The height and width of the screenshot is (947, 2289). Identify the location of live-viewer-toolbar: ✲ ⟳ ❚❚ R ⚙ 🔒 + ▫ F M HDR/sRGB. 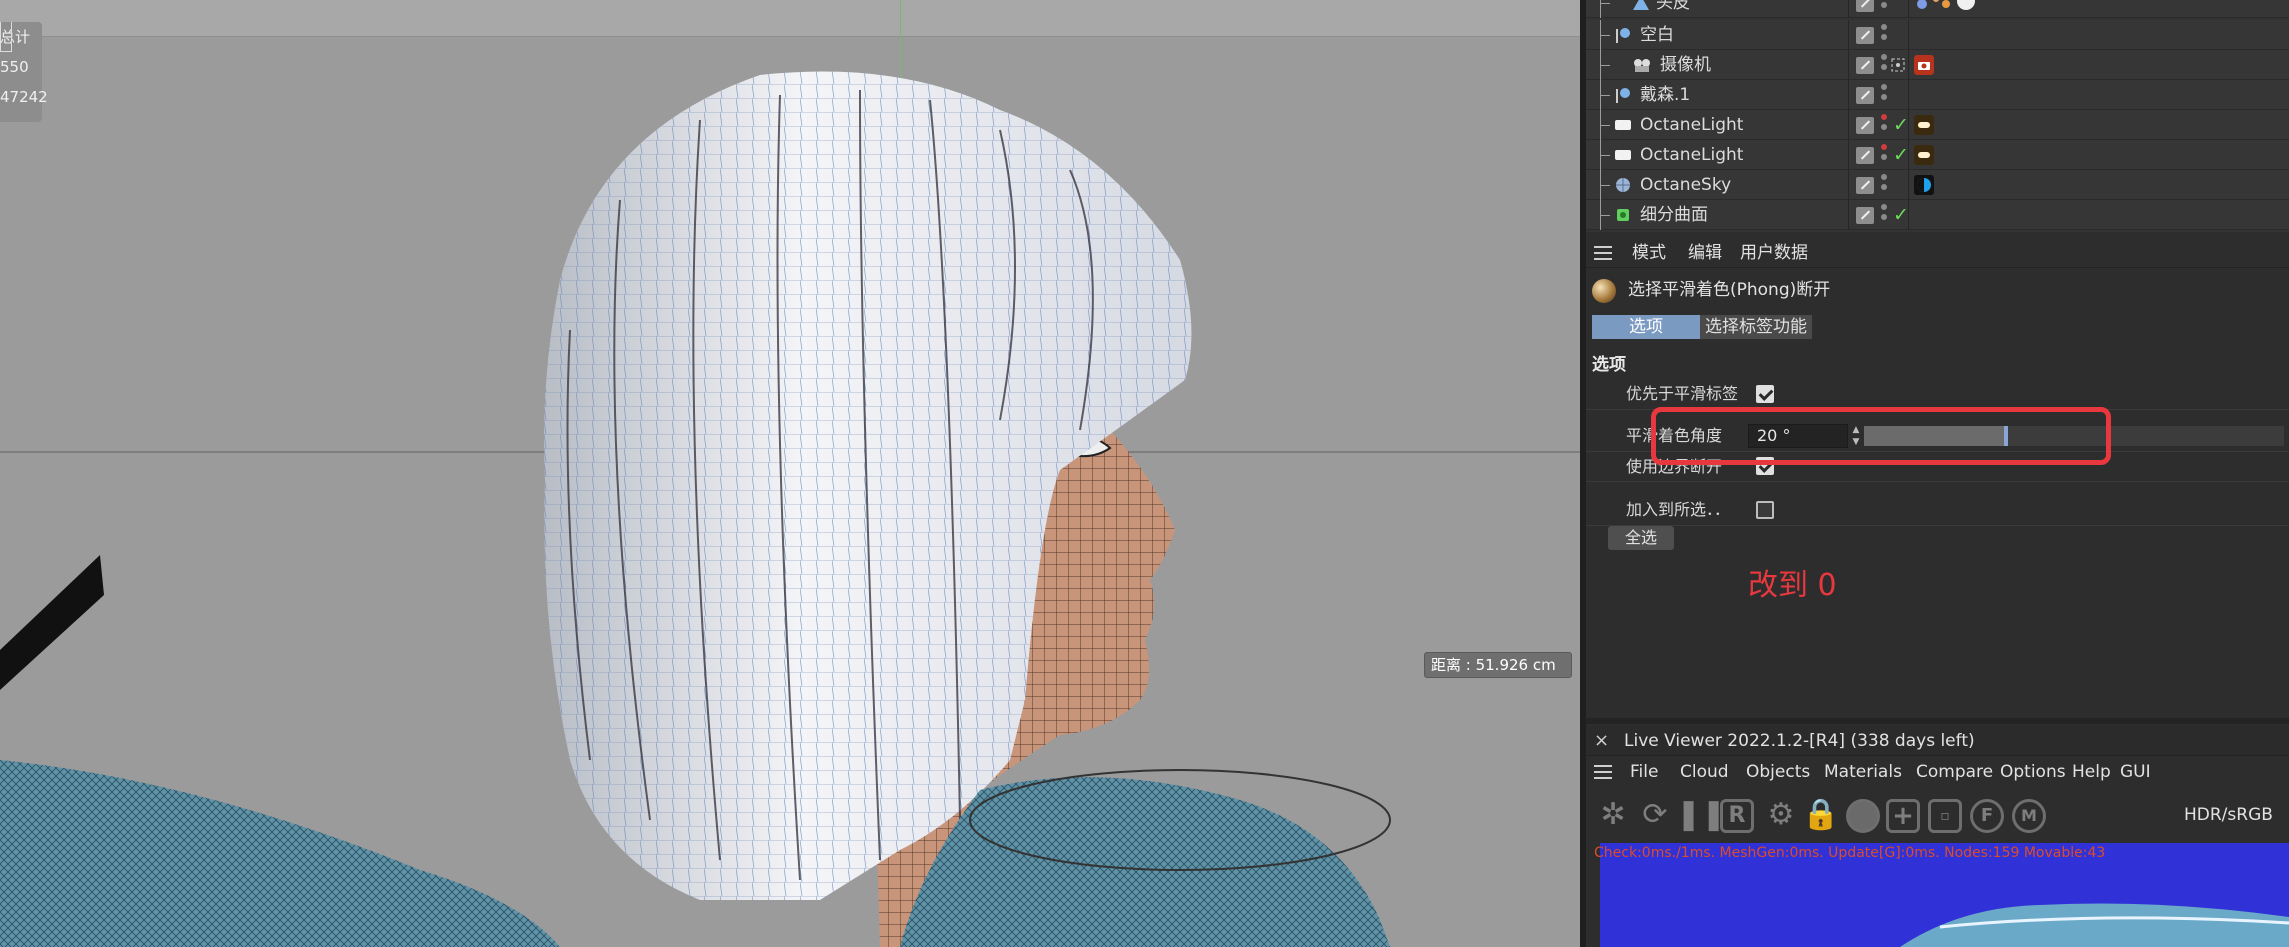
(1937, 815).